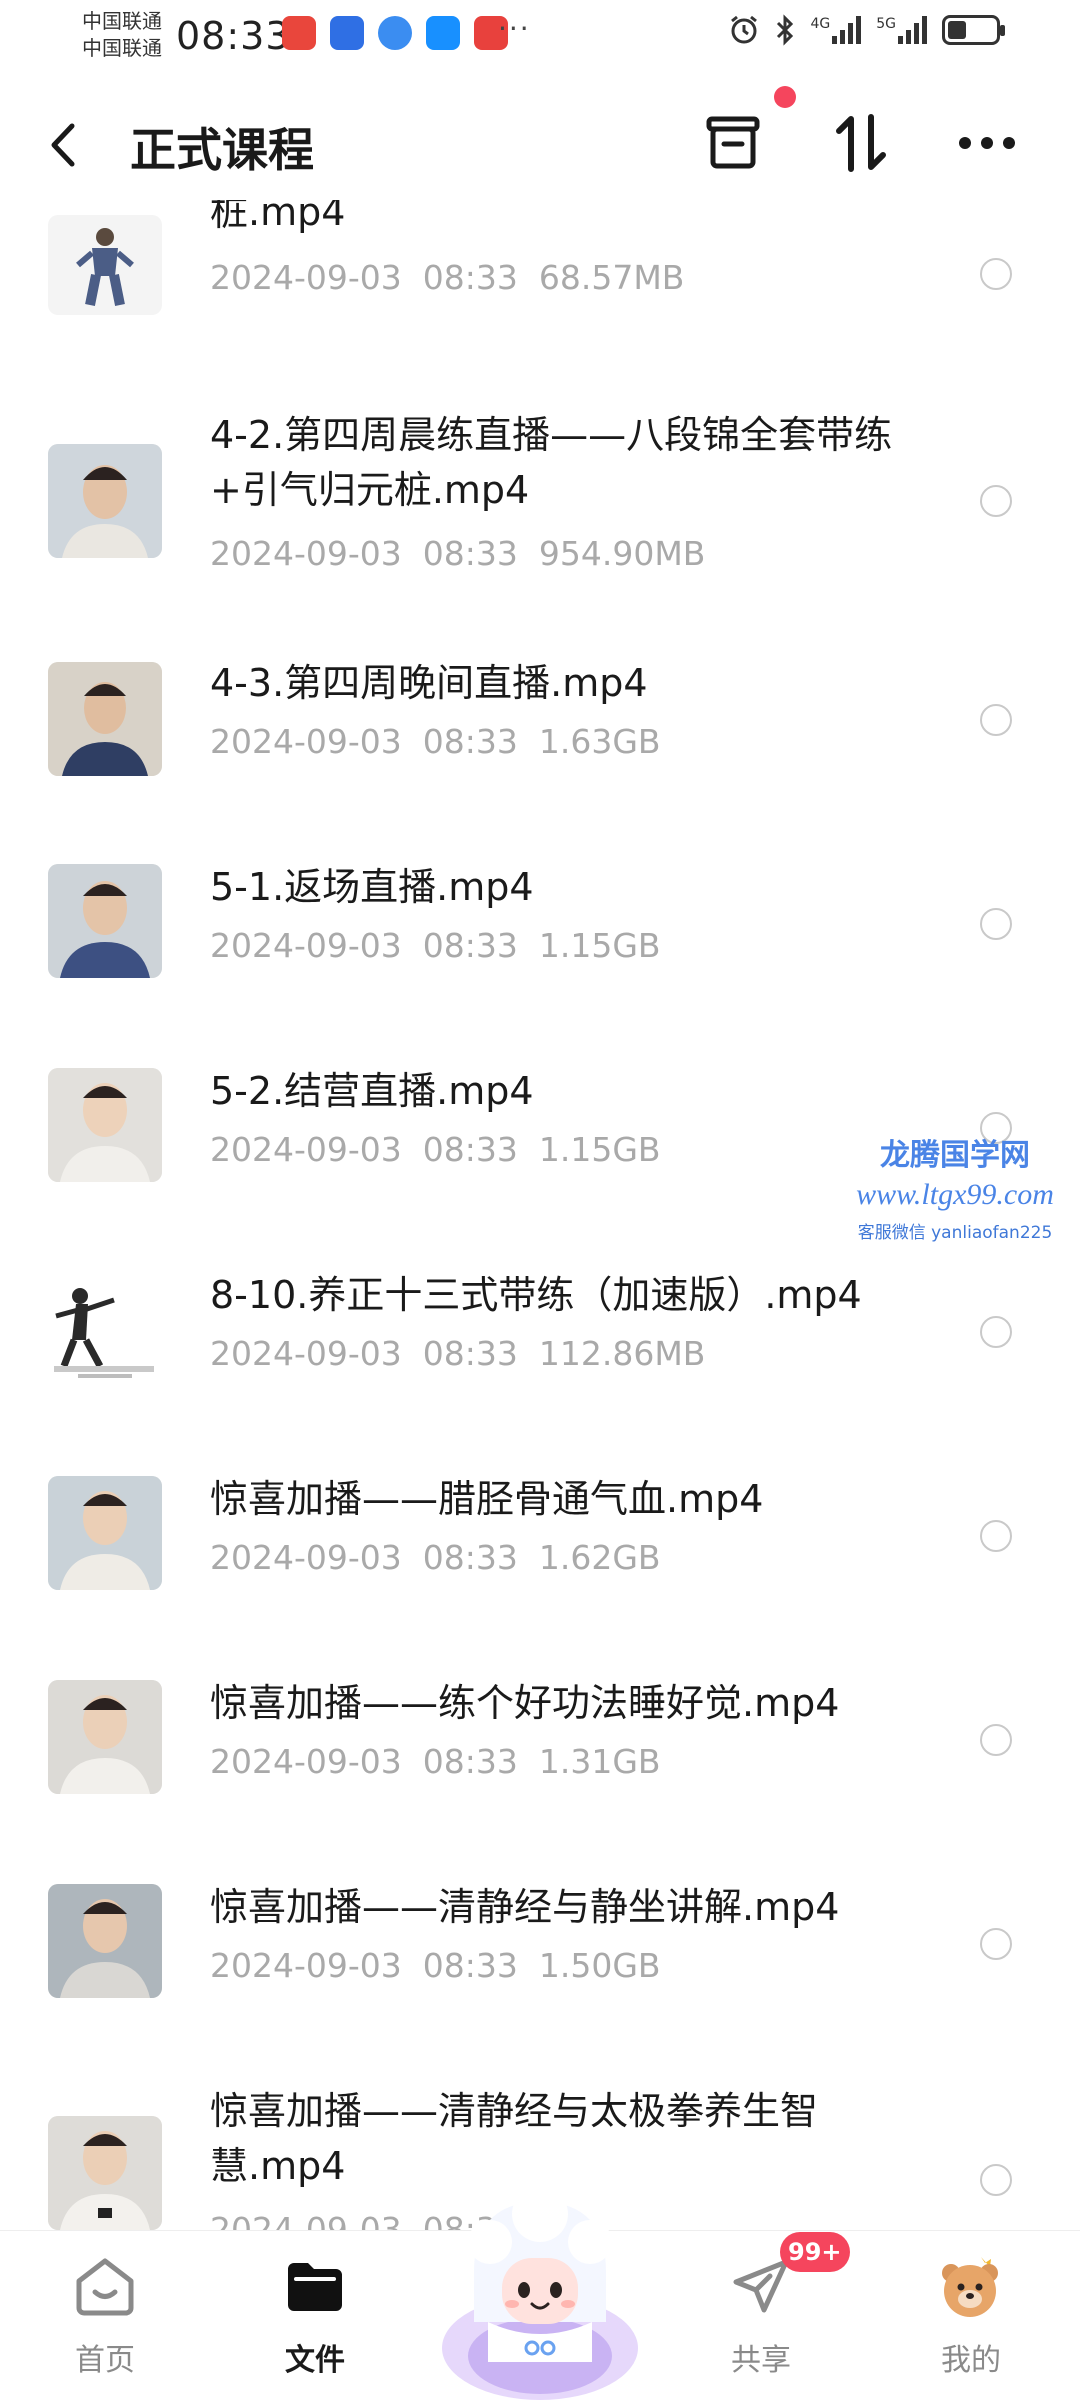  I want to click on file-meta: 2024-09-03 08:33 954.90MB, so click(457, 553).